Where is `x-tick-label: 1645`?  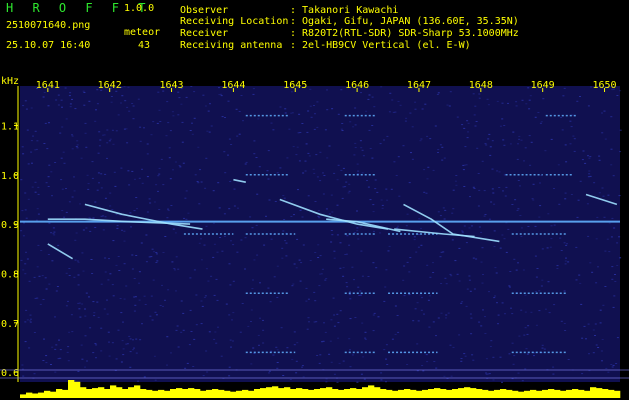 x-tick-label: 1645 is located at coordinates (295, 85).